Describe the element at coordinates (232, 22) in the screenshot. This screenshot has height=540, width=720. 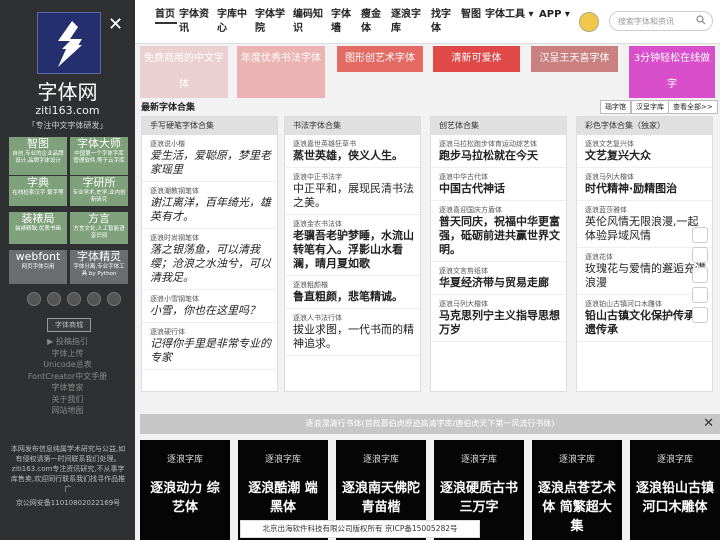
I see `nav-font-center: 字库中心` at that location.